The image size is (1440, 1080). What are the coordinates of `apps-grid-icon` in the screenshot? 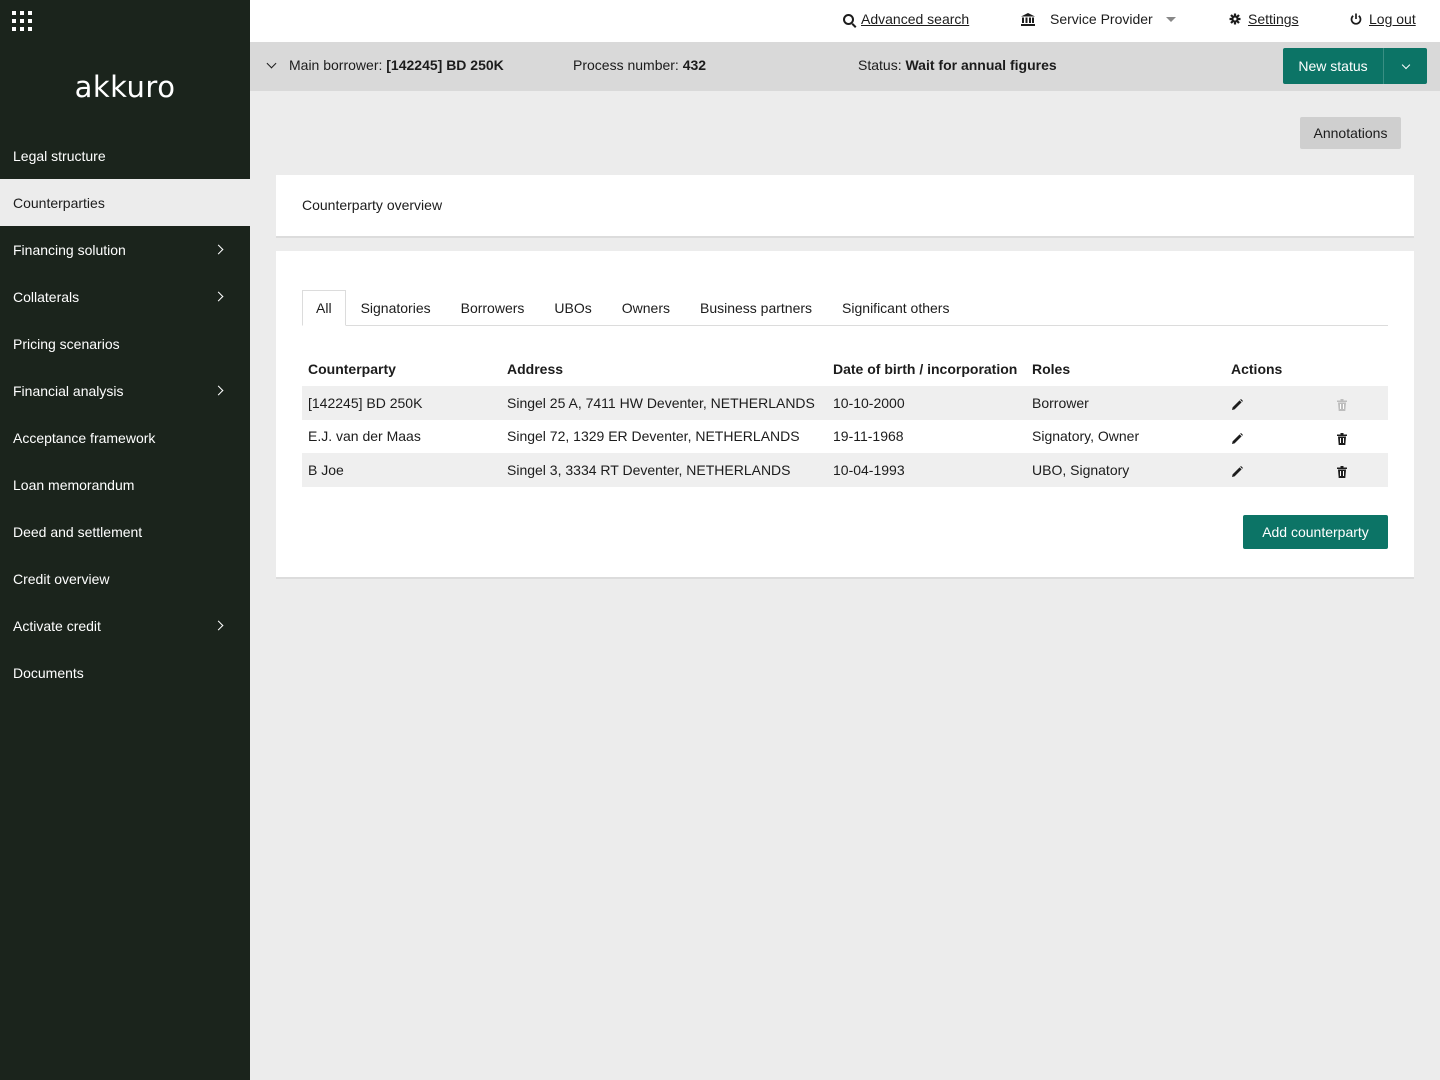 It's located at (22, 21).